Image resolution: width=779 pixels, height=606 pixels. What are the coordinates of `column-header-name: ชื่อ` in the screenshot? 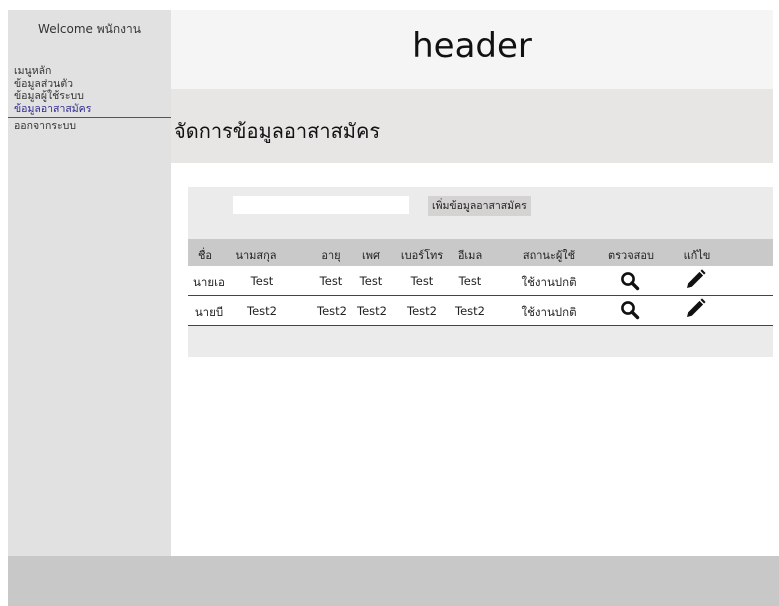 It's located at (205, 255).